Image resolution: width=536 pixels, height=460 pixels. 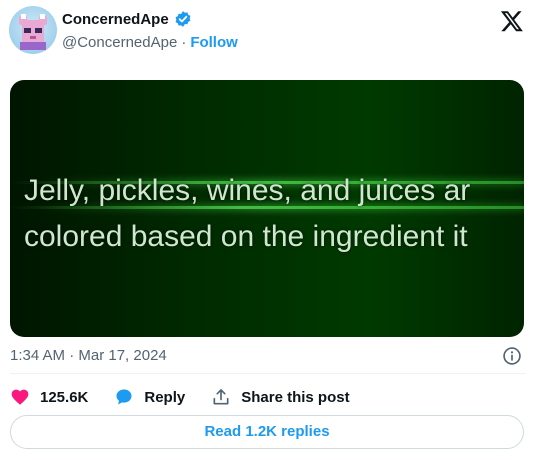 I want to click on reply-label: Reply, so click(x=165, y=397).